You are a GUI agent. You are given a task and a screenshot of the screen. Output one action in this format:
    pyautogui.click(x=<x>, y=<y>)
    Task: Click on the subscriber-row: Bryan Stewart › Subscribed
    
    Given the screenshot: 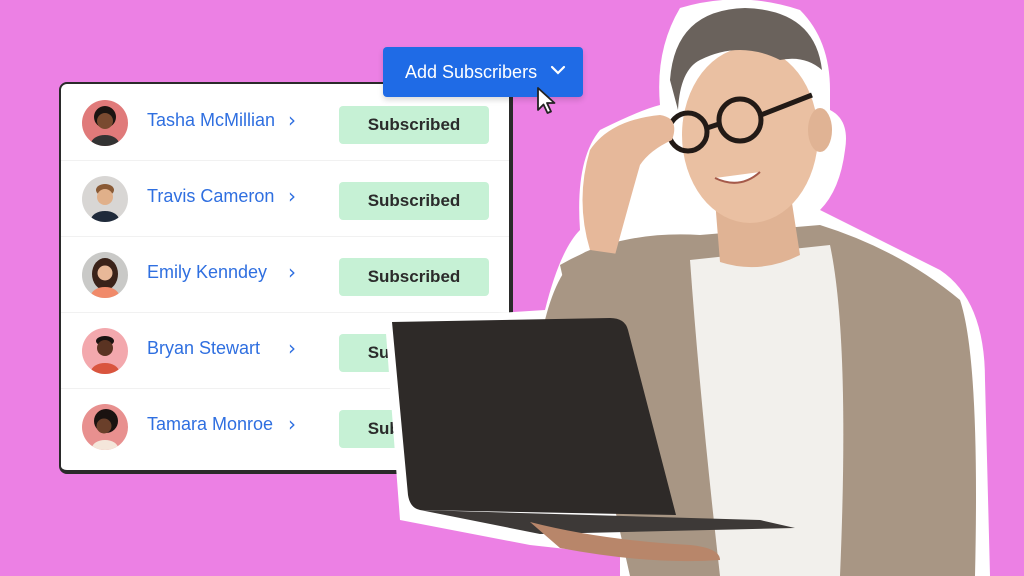 What is the action you would take?
    pyautogui.click(x=285, y=350)
    